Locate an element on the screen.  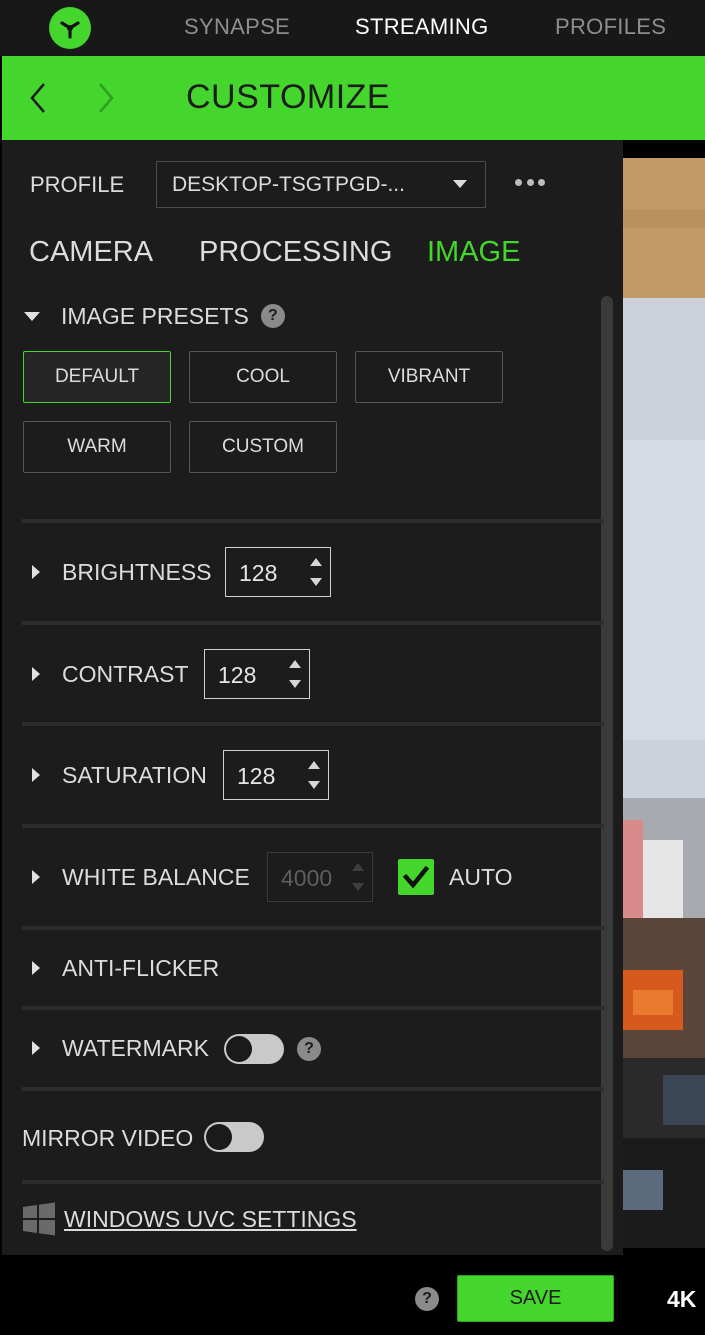
bottom-bar: ? SAVE 4K is located at coordinates (352, 1295).